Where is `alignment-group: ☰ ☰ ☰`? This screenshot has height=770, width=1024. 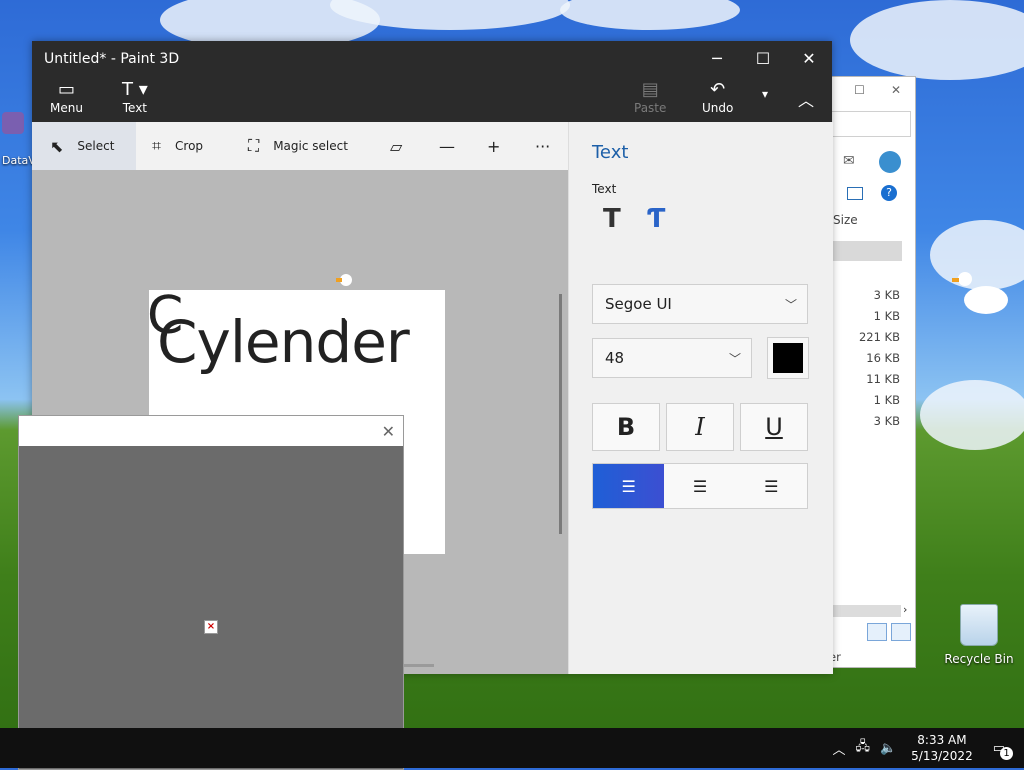
alignment-group: ☰ ☰ ☰ is located at coordinates (700, 486).